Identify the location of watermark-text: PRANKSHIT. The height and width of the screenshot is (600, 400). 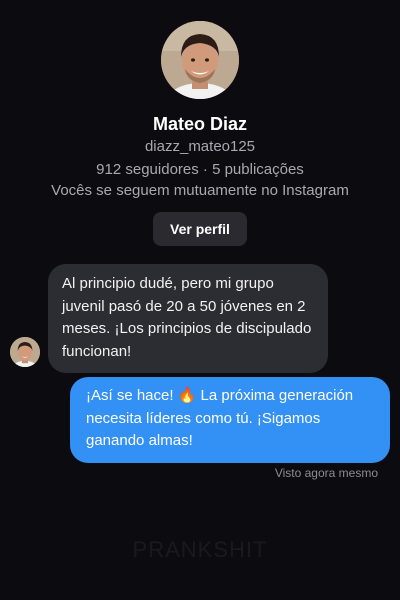
(200, 549).